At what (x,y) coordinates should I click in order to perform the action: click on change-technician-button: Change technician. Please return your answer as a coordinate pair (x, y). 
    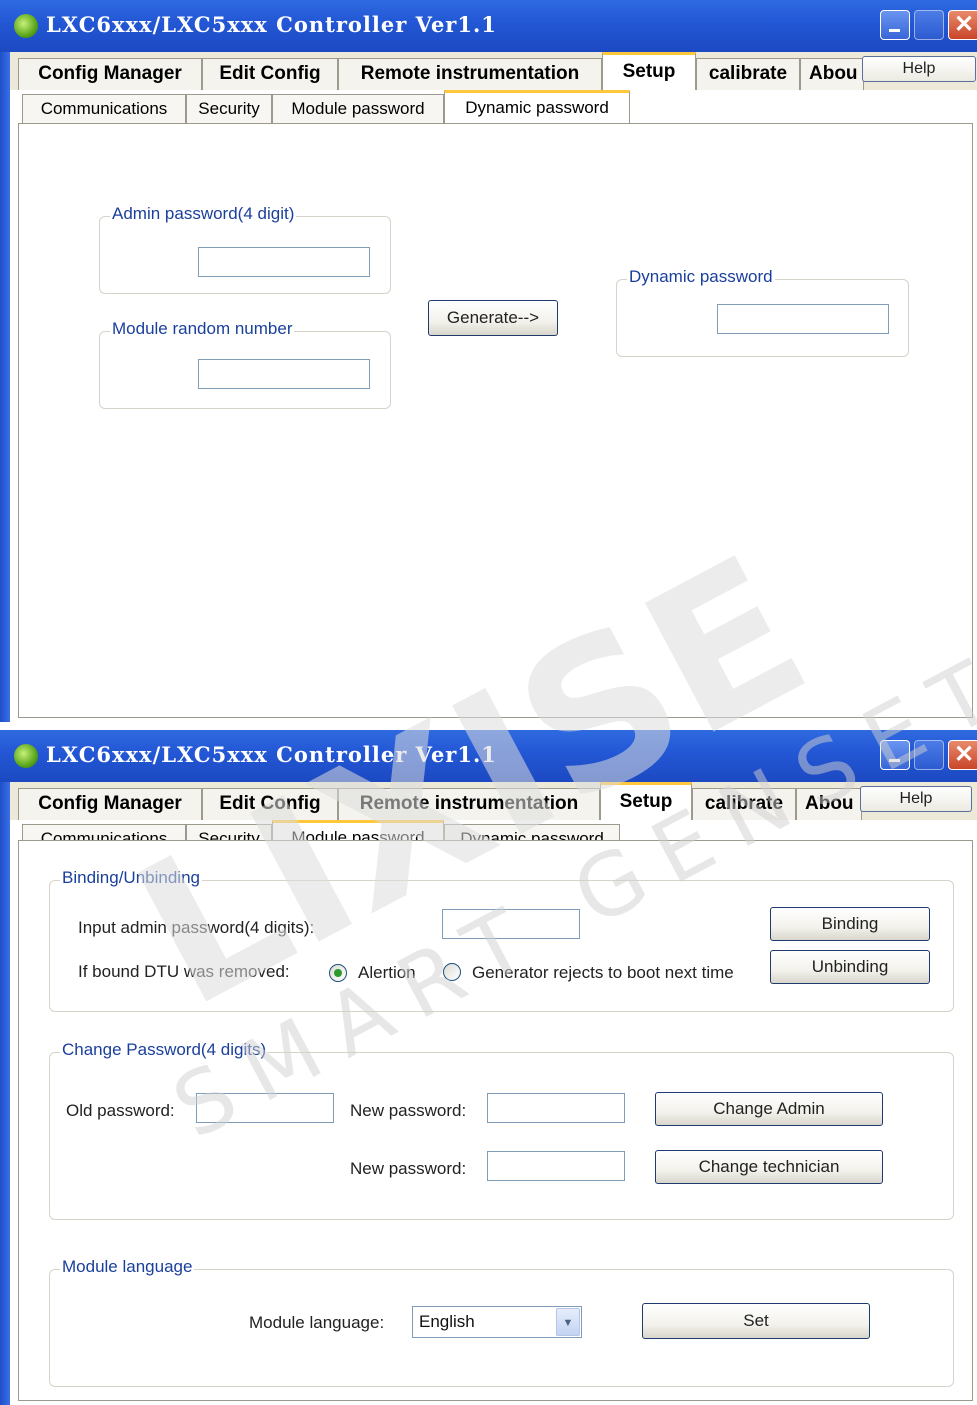
    Looking at the image, I should click on (769, 1167).